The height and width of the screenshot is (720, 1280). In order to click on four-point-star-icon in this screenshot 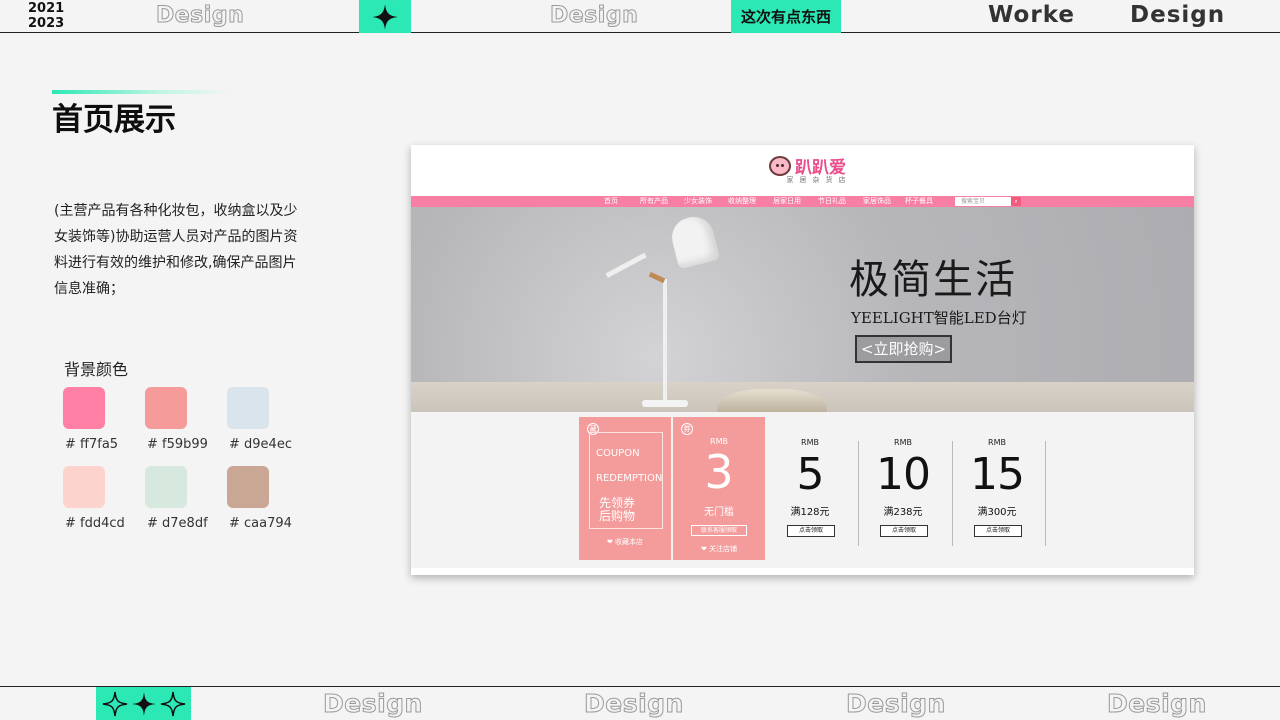, I will do `click(385, 16)`.